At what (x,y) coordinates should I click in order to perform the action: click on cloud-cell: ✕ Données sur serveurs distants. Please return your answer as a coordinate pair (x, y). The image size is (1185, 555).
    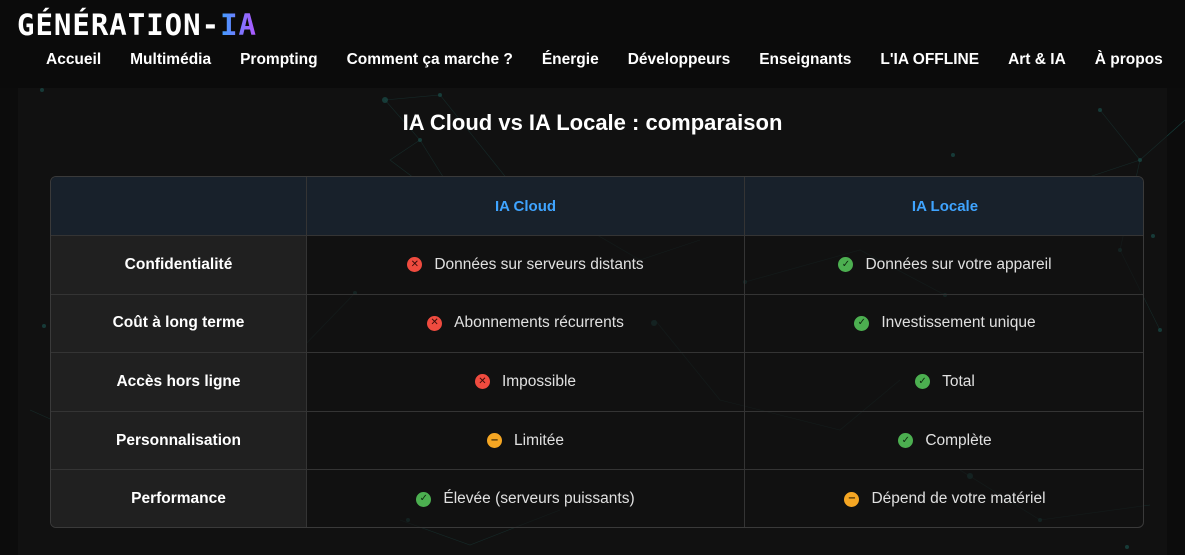
    Looking at the image, I should click on (526, 265).